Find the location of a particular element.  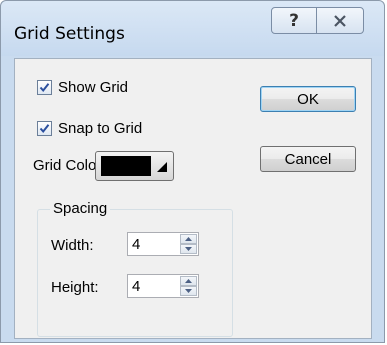

width-value: 4 is located at coordinates (136, 244).